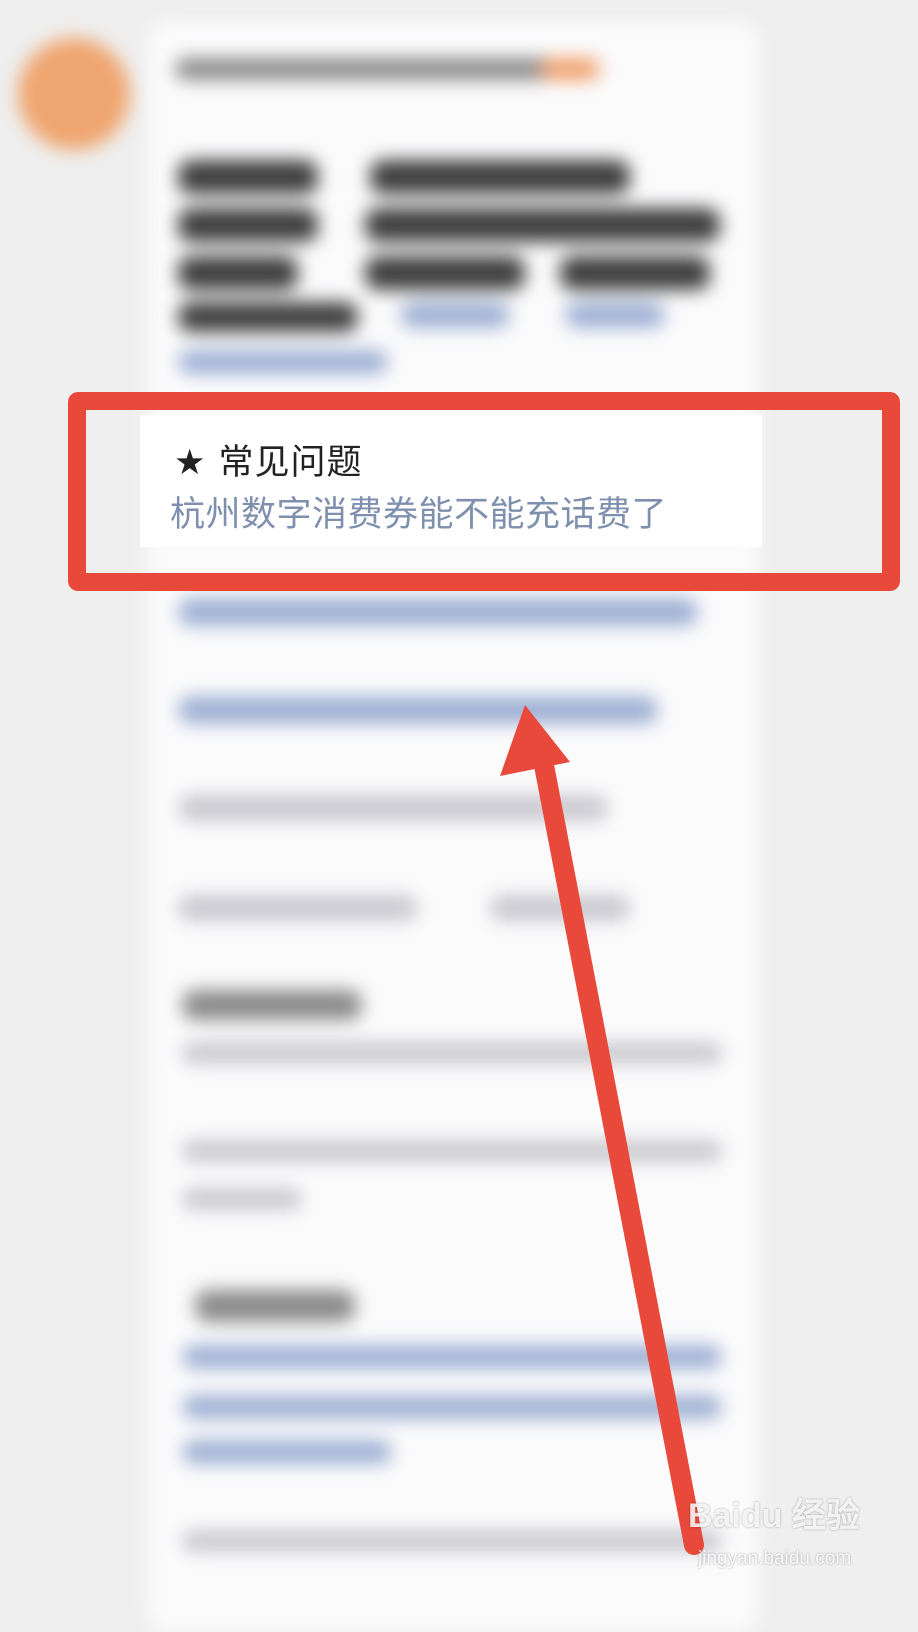 The width and height of the screenshot is (918, 1632). What do you see at coordinates (775, 1558) in the screenshot?
I see `watermark-url: jingyan.baidu.com` at bounding box center [775, 1558].